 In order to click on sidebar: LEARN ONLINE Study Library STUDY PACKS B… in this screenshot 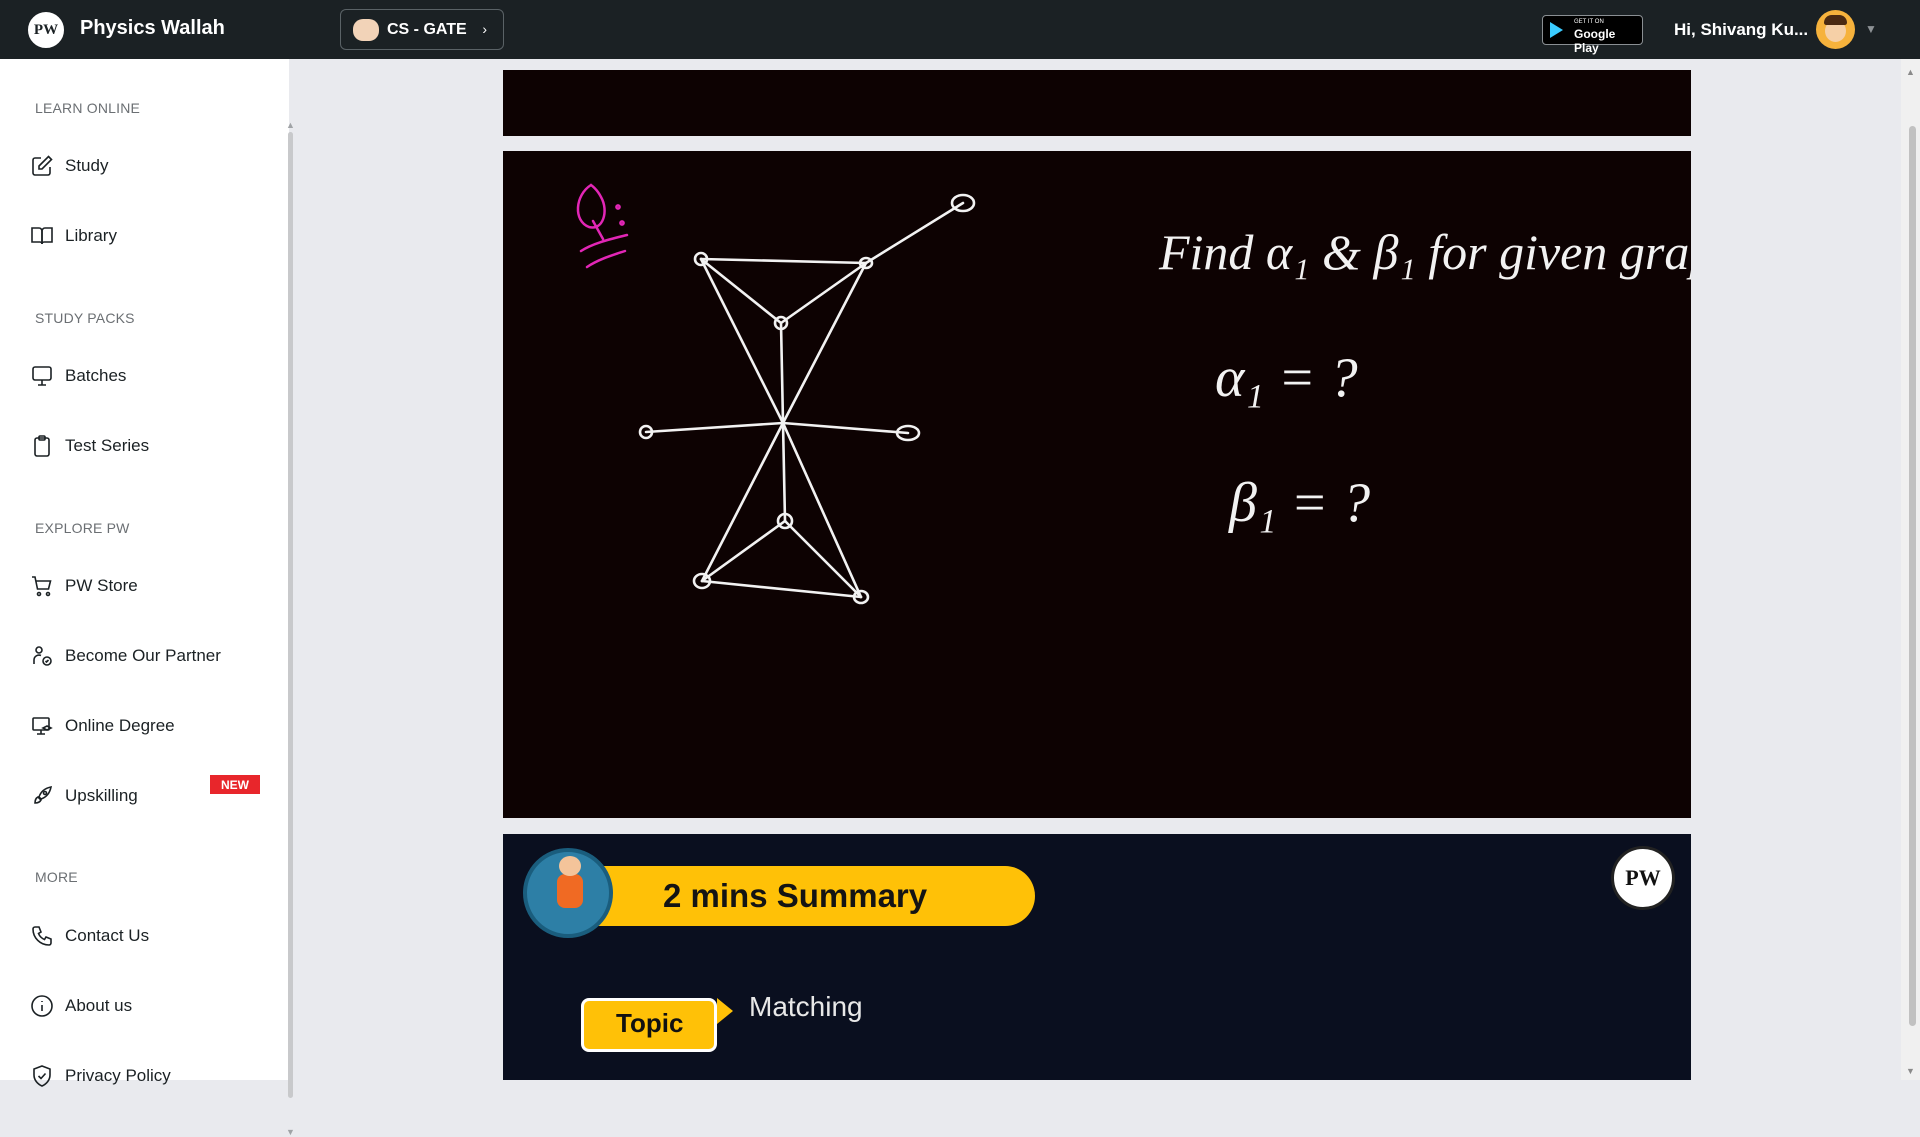, I will do `click(147, 598)`.